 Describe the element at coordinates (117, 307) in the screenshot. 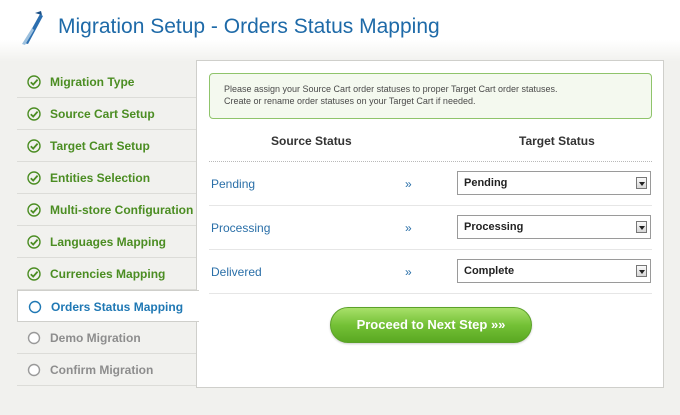

I see `step-label: Orders Status Mapping` at that location.